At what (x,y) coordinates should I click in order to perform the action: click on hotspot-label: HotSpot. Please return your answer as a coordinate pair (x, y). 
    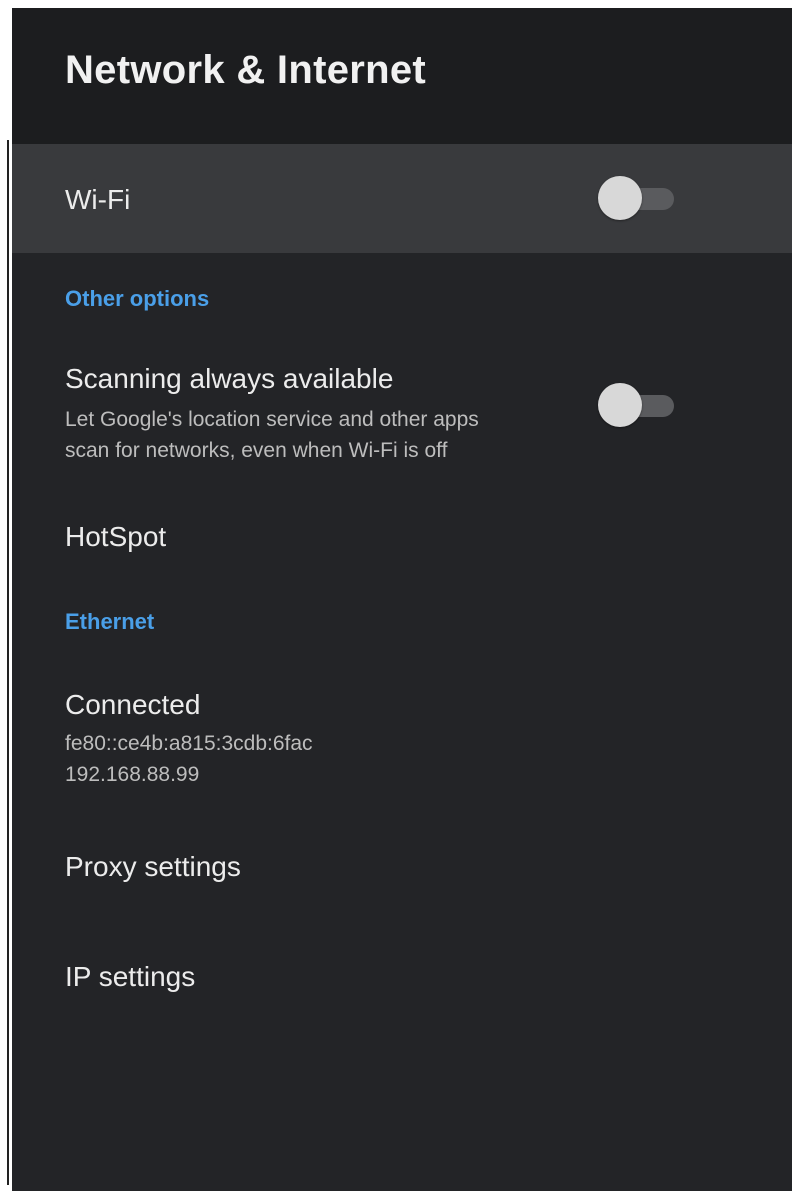
    Looking at the image, I should click on (116, 536).